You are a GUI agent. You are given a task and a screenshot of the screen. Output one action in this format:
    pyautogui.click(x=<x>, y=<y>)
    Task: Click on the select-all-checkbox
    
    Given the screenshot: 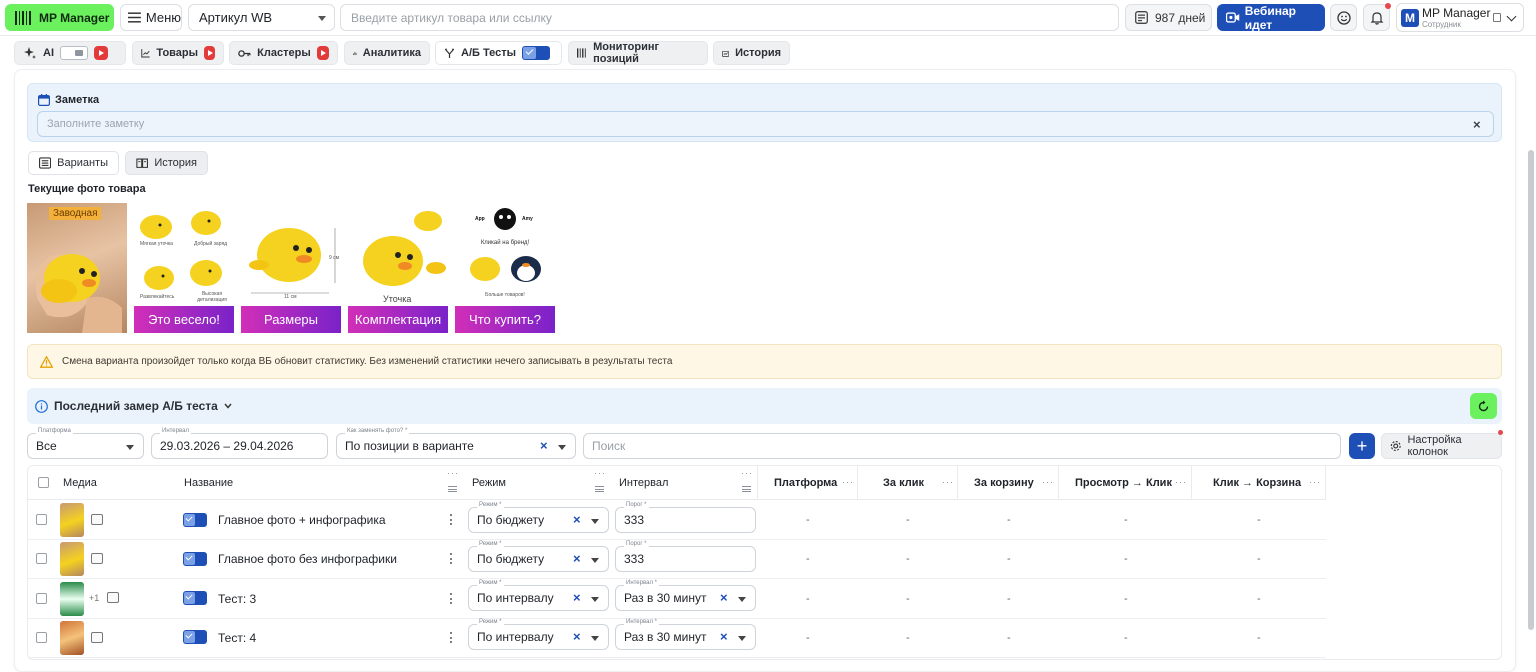 What is the action you would take?
    pyautogui.click(x=43, y=482)
    